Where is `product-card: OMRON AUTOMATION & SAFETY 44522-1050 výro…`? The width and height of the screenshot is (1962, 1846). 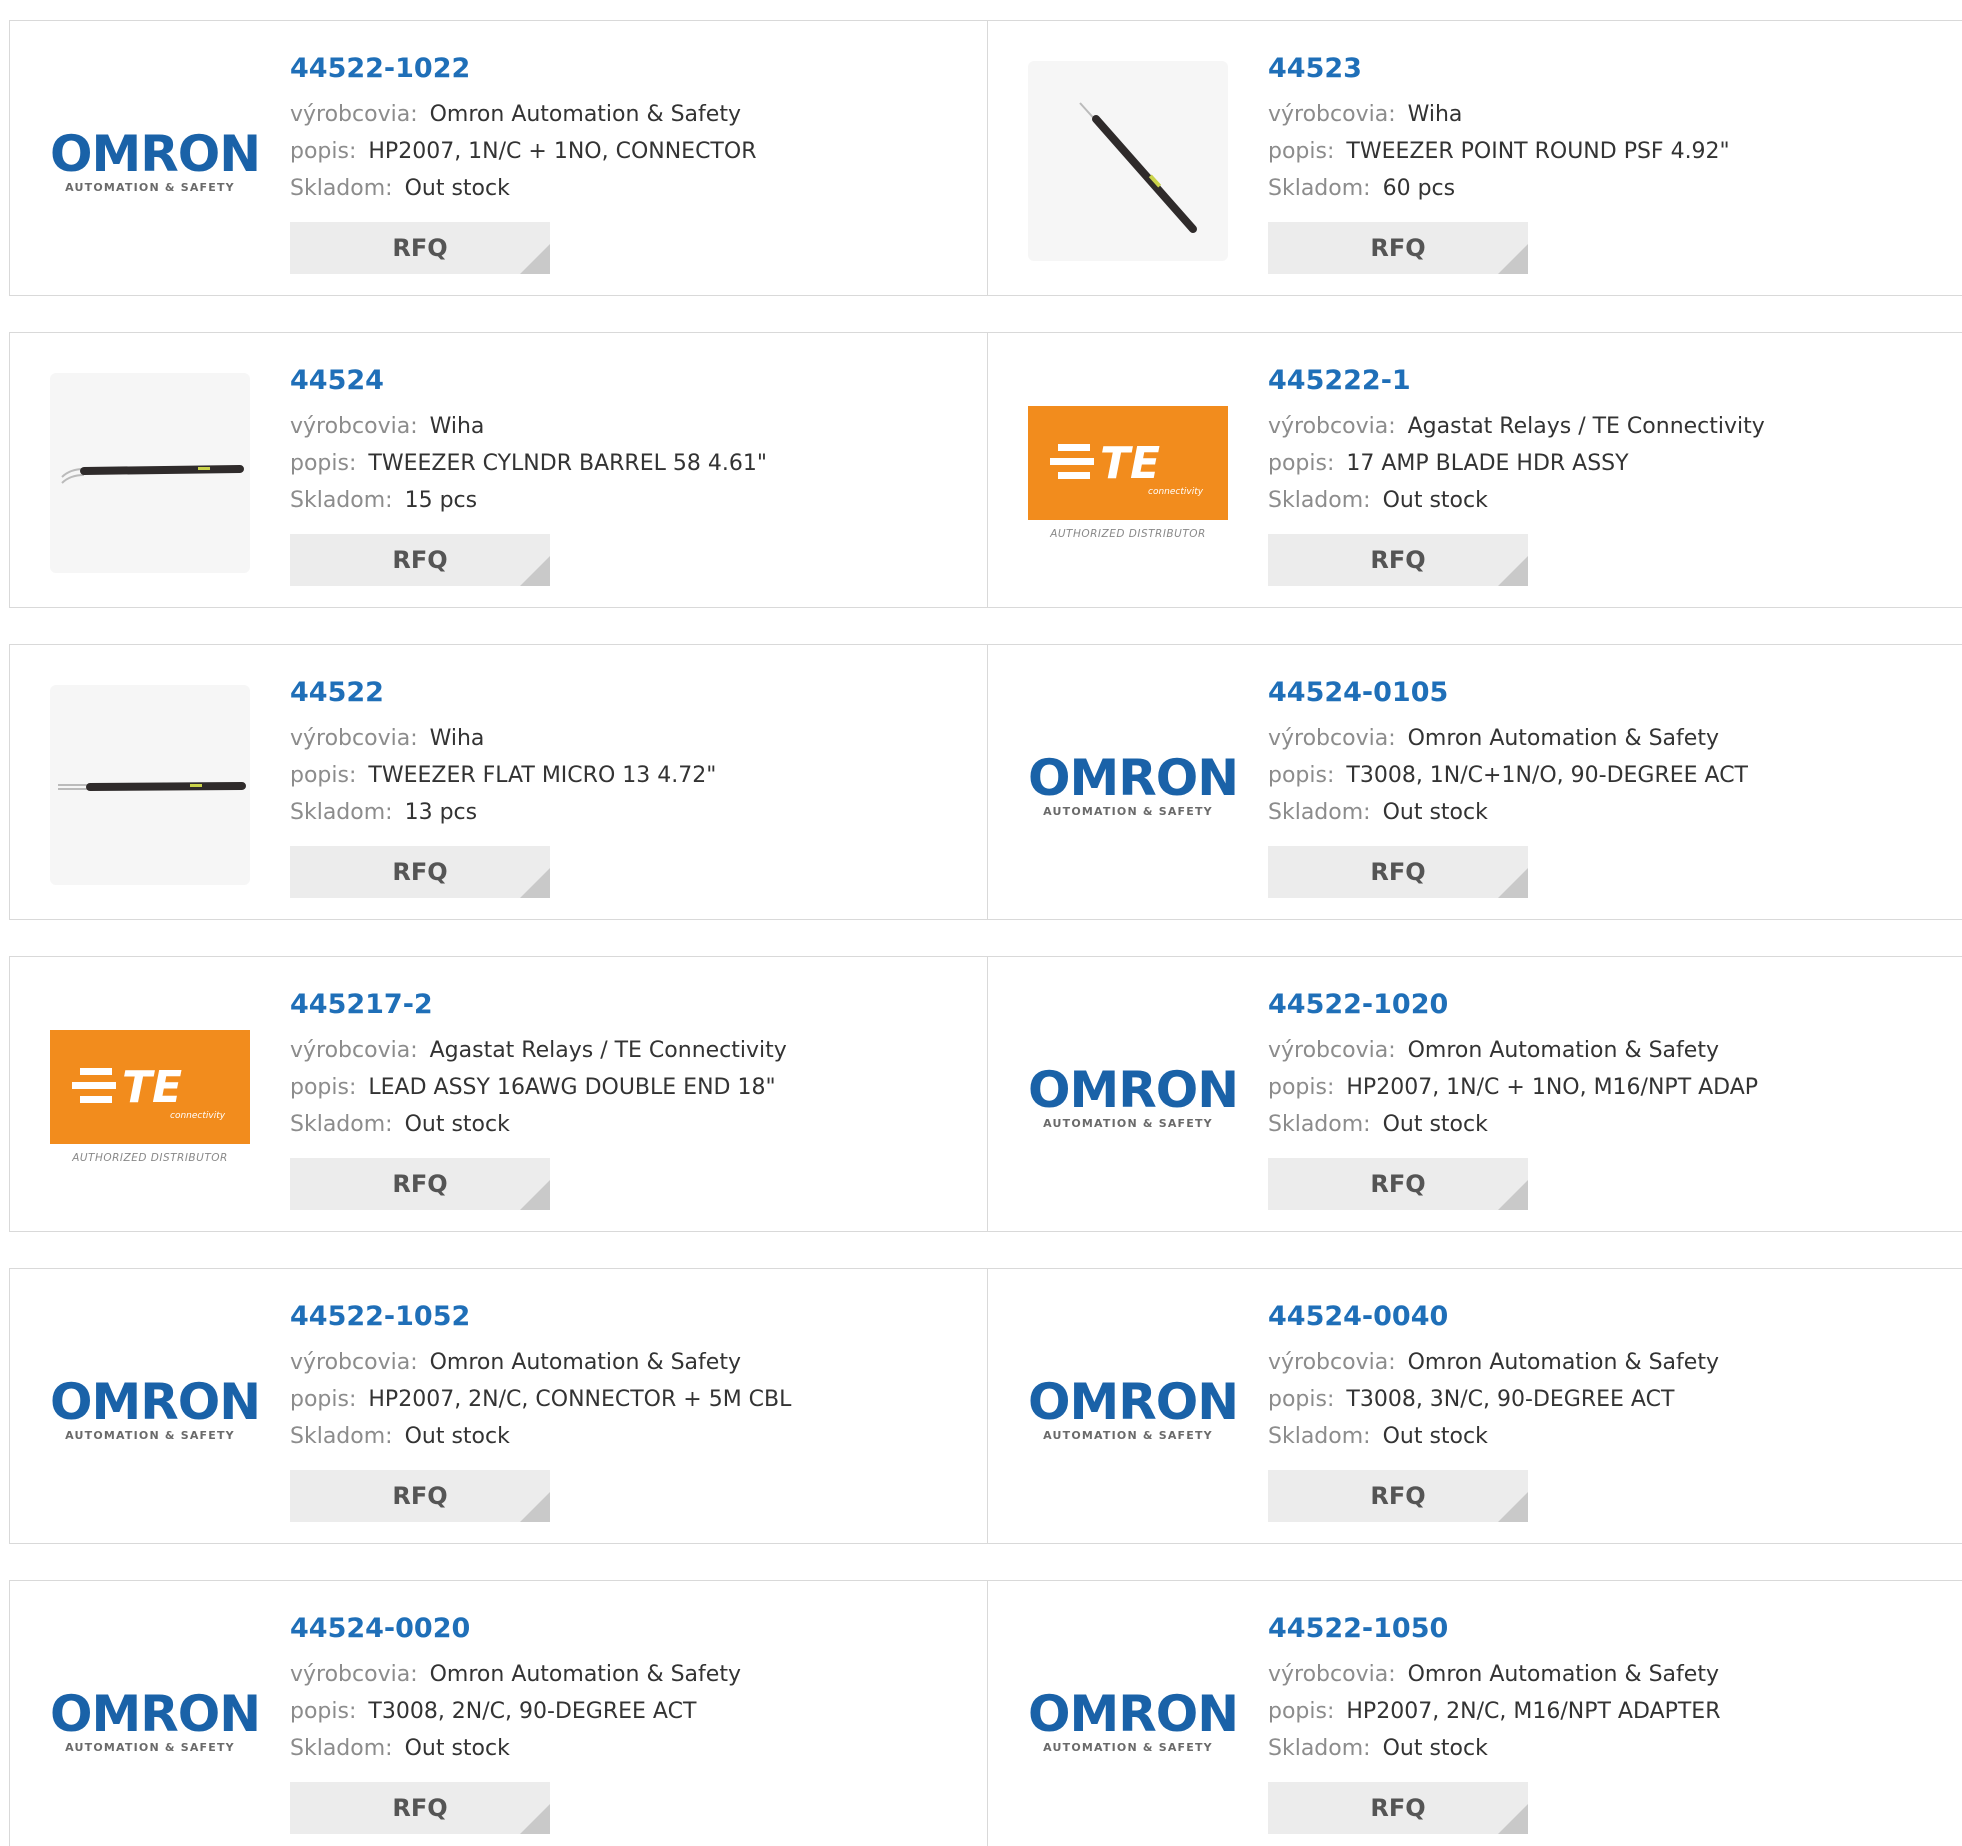 product-card: OMRON AUTOMATION & SAFETY 44522-1050 výro… is located at coordinates (1475, 1713).